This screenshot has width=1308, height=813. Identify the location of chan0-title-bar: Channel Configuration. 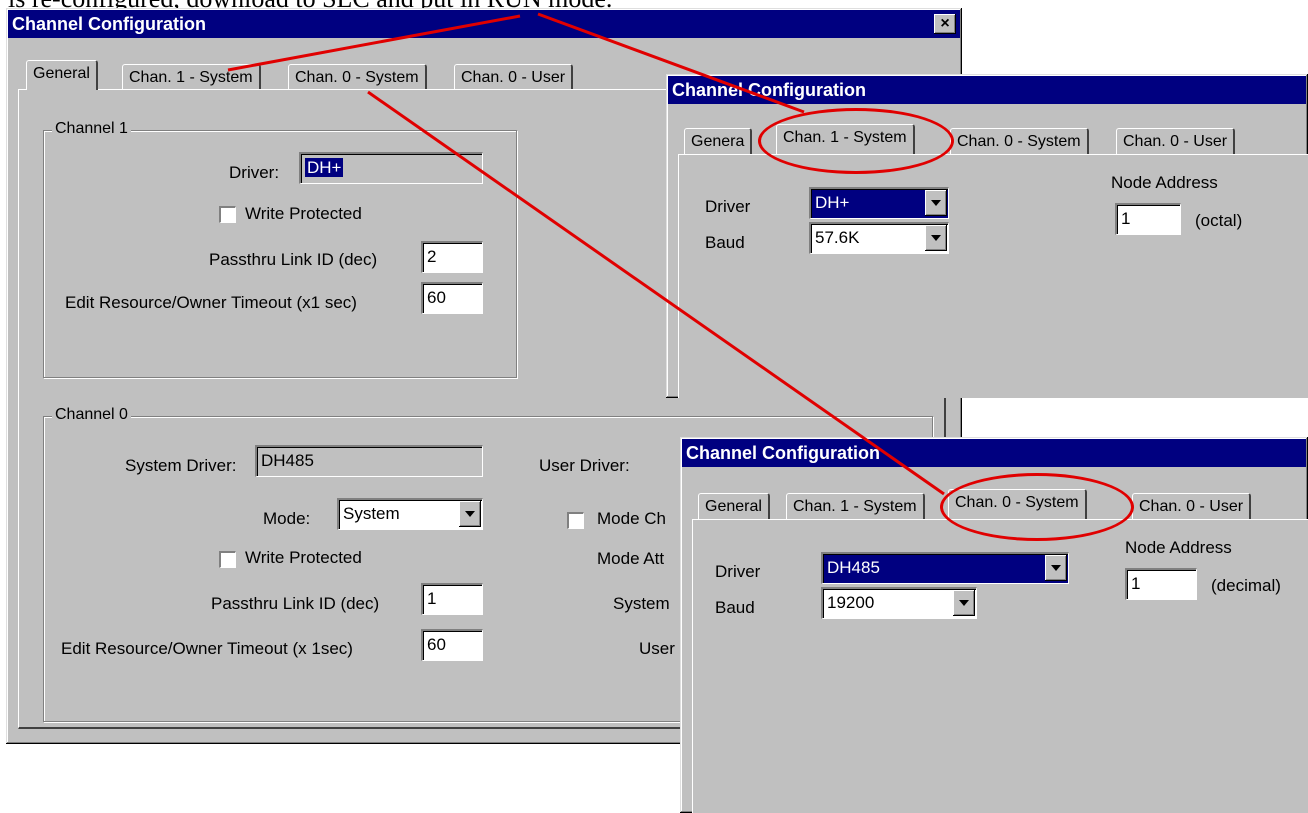
(994, 453).